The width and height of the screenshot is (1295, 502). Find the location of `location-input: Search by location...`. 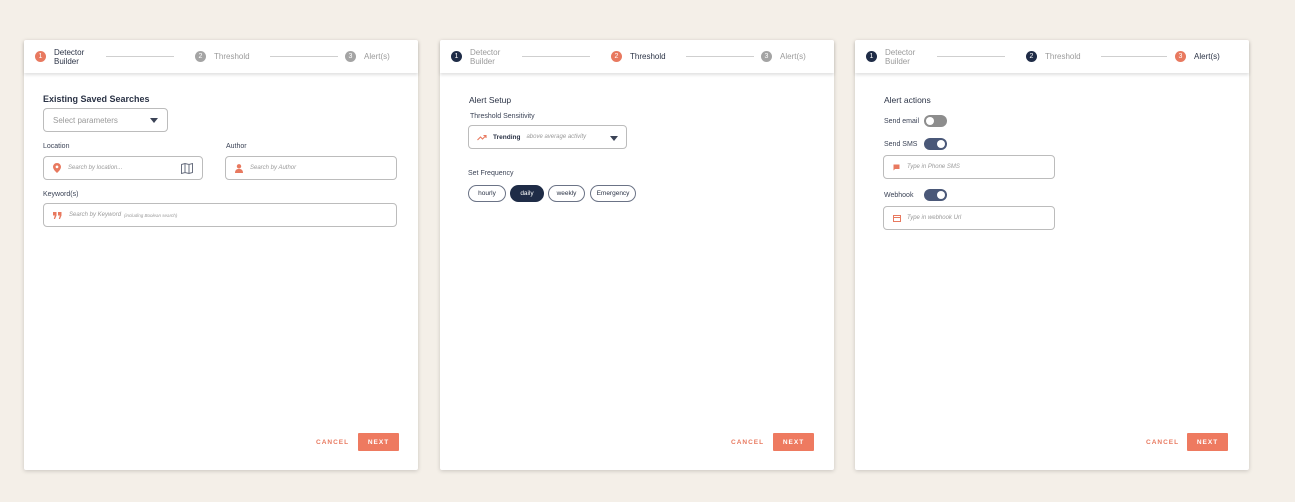

location-input: Search by location... is located at coordinates (123, 168).